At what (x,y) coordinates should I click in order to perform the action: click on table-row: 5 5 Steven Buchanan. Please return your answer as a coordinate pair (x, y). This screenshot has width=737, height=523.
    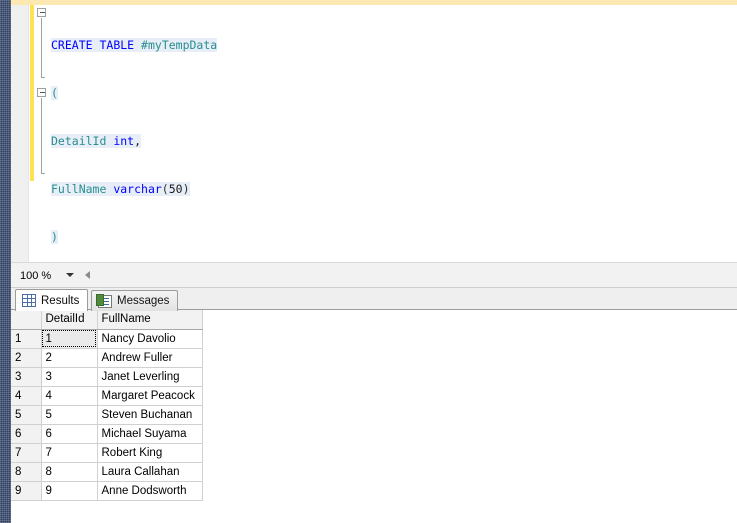
    Looking at the image, I should click on (107, 415).